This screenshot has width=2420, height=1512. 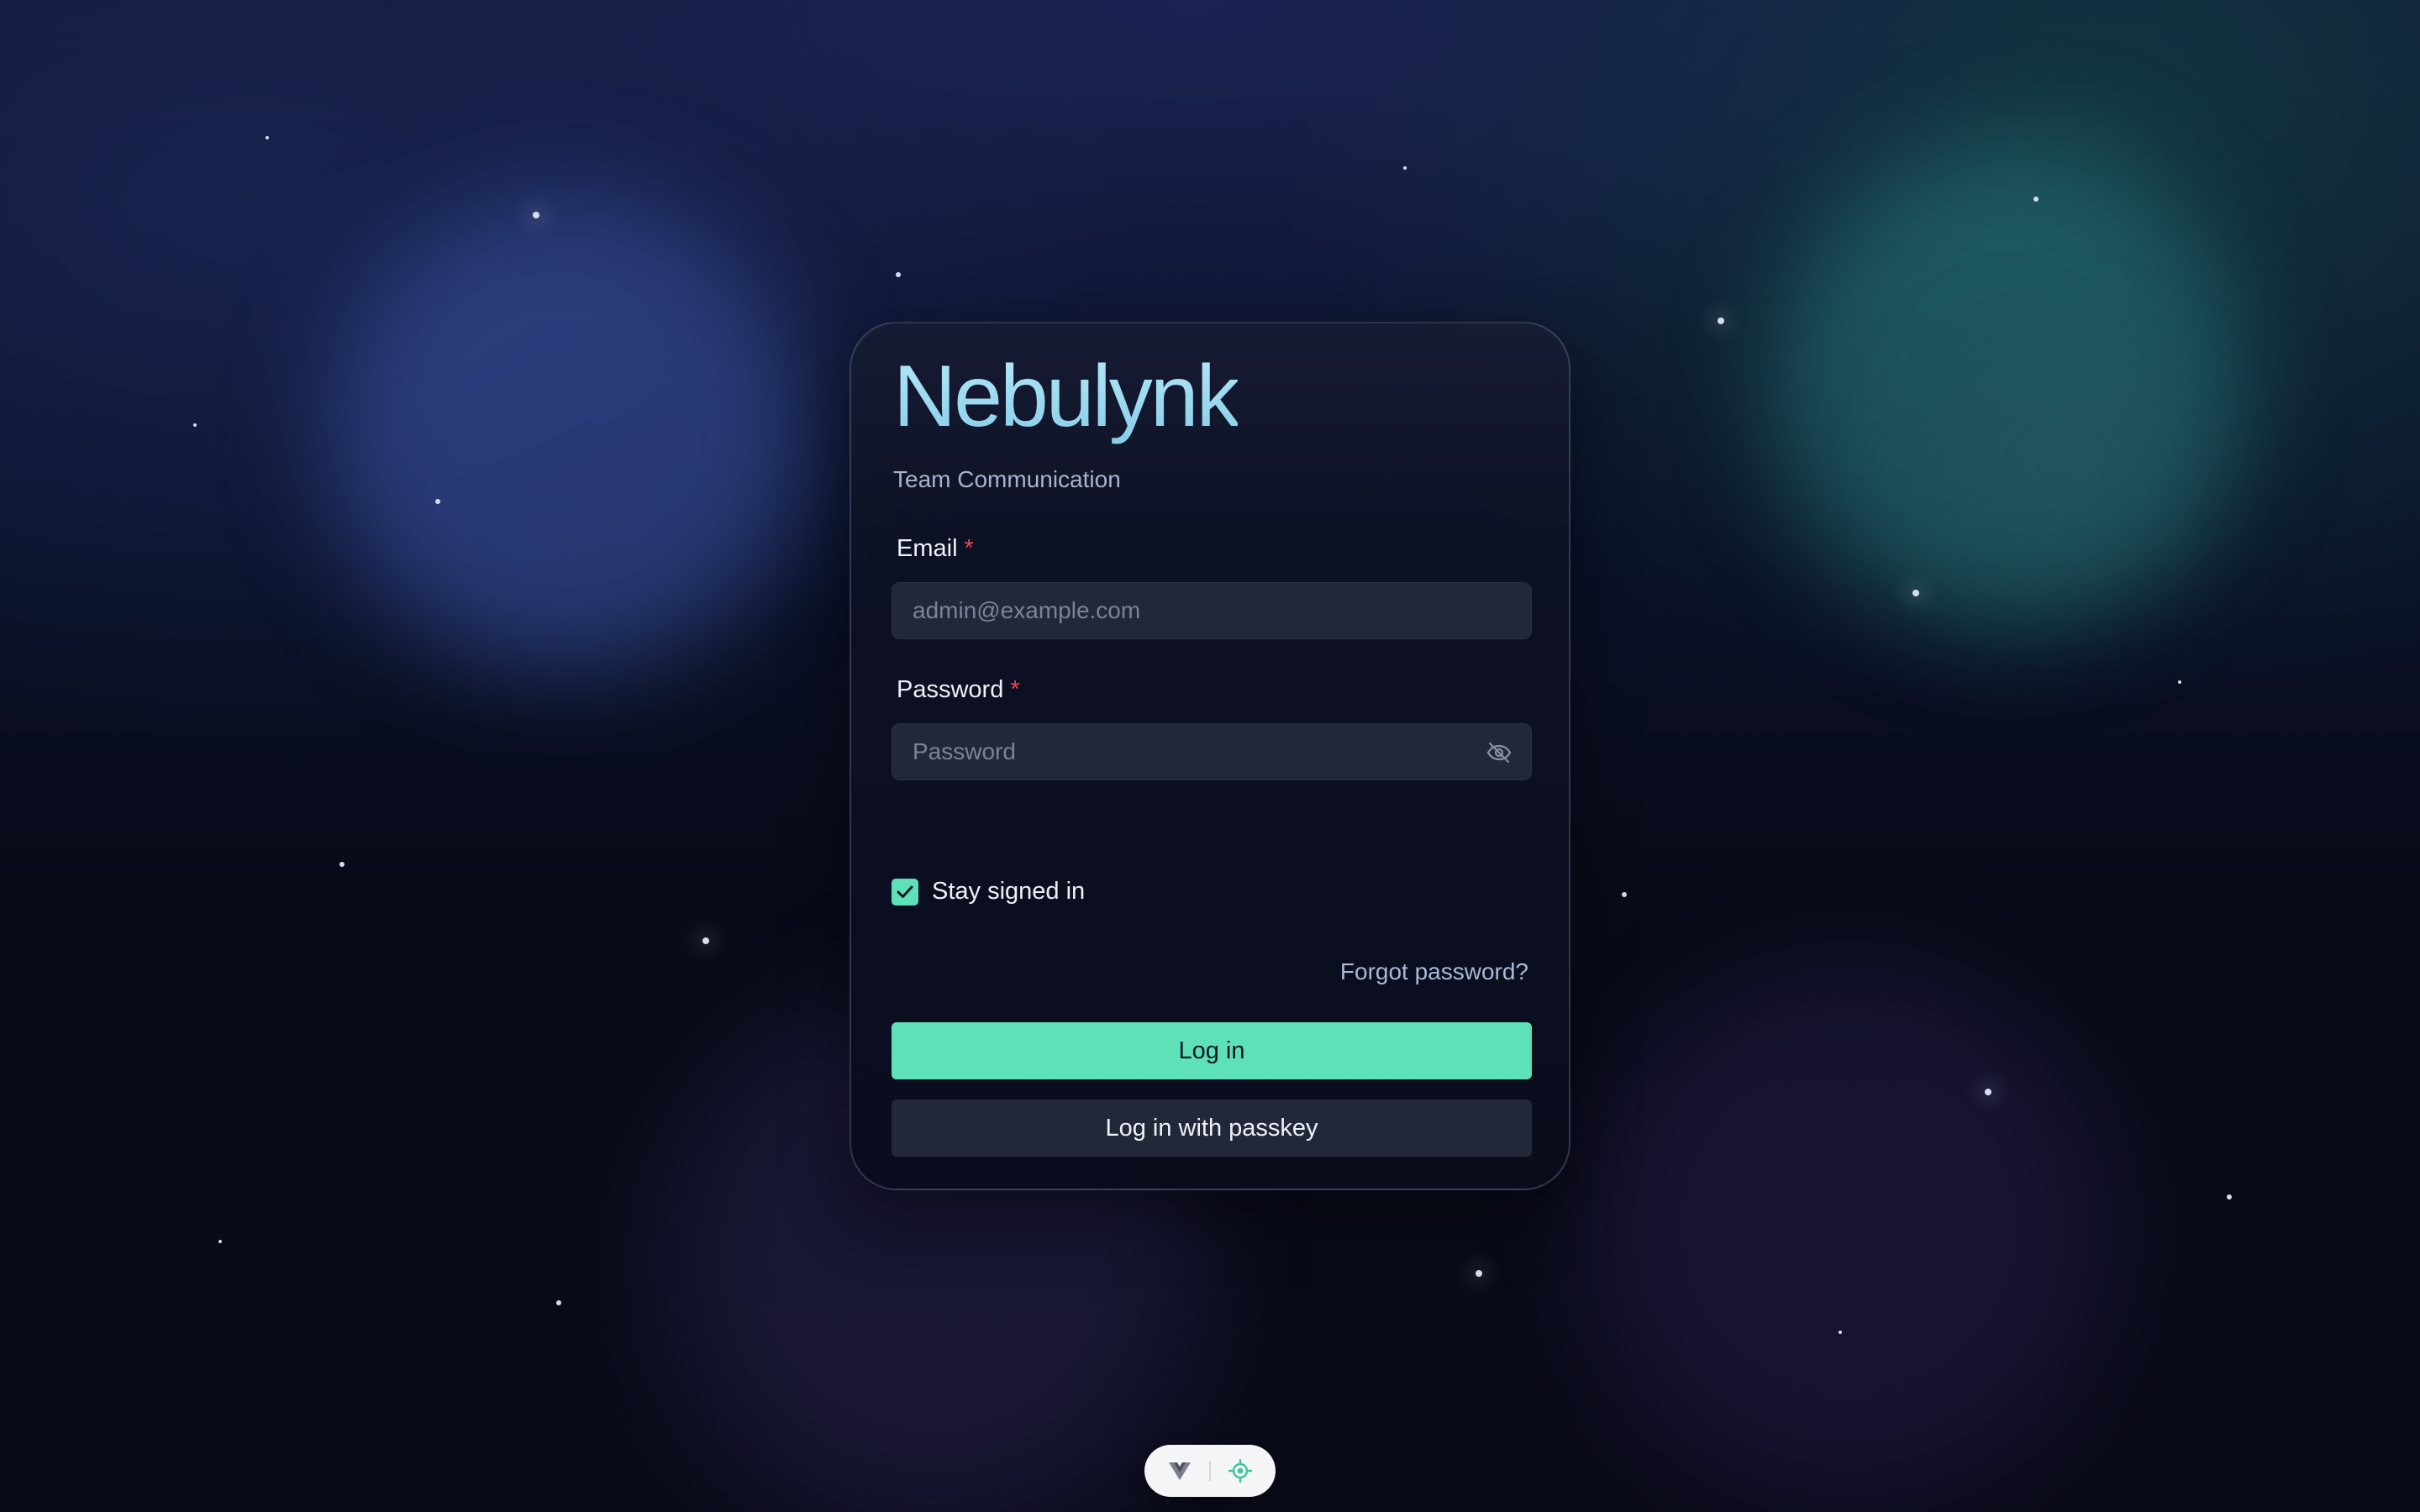 What do you see at coordinates (1212, 1050) in the screenshot?
I see `login-button: Log in` at bounding box center [1212, 1050].